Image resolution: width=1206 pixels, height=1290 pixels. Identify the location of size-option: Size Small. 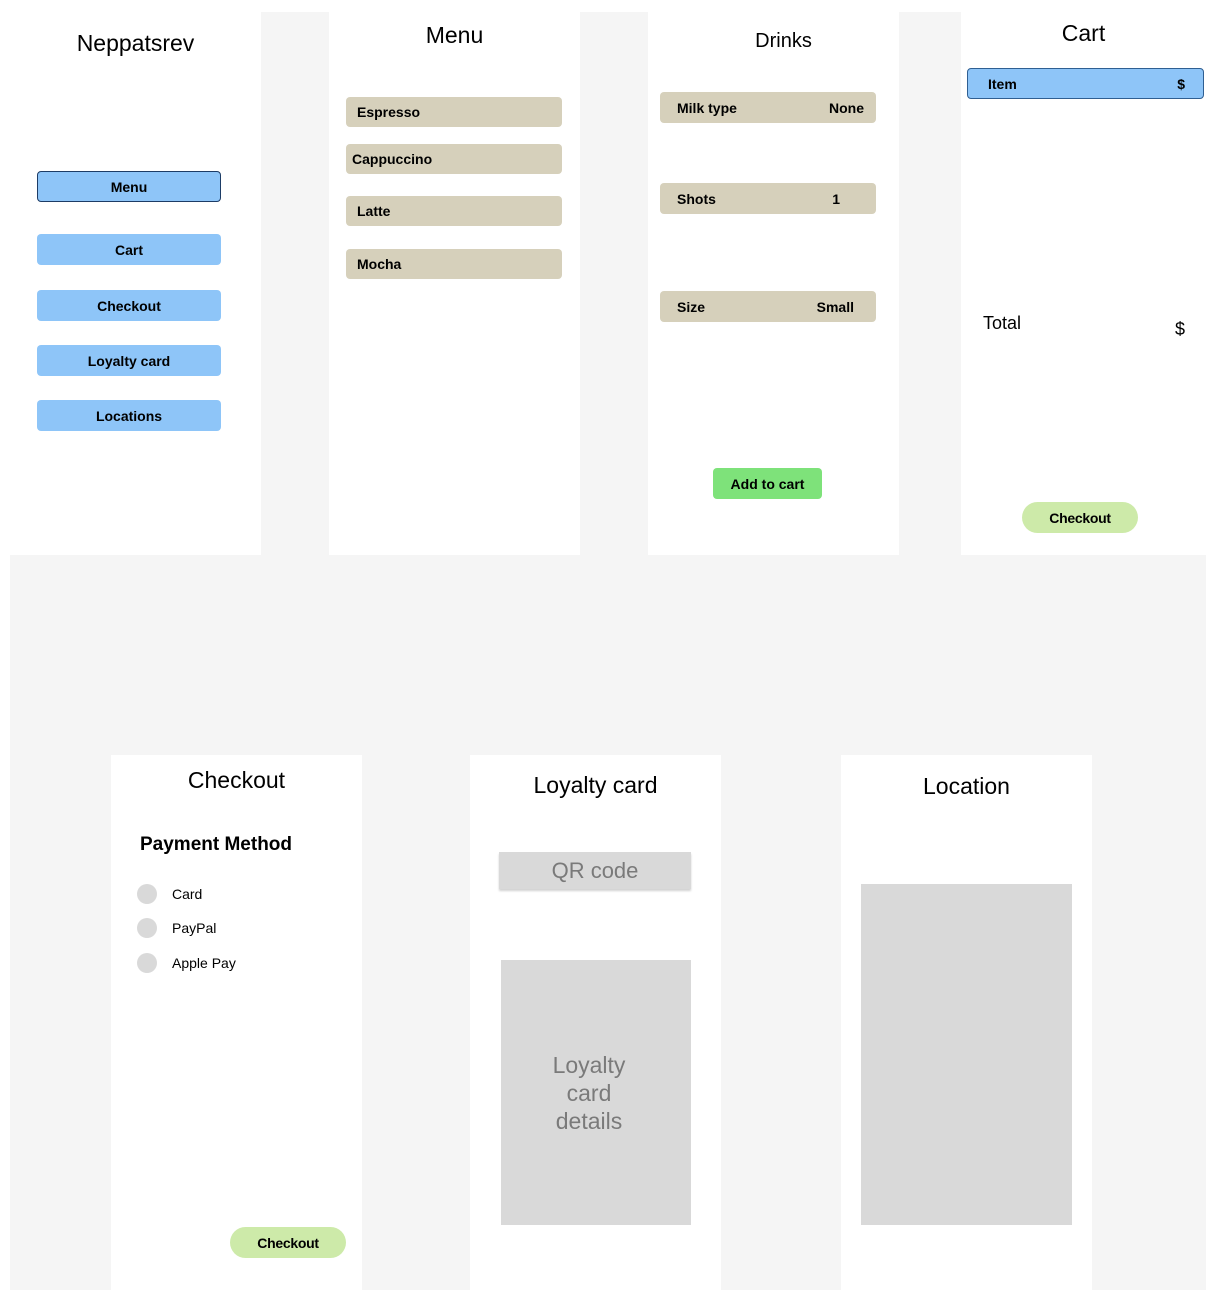
(768, 306).